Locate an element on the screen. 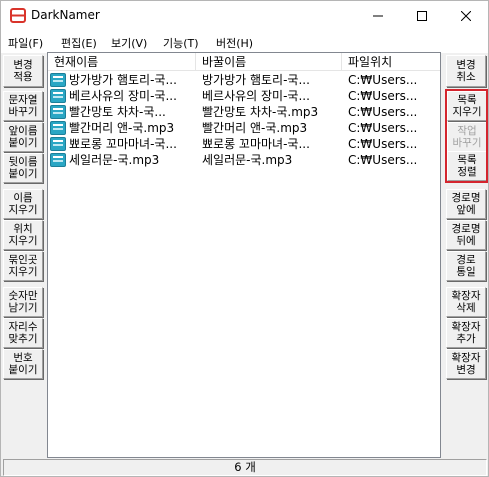  path-prefix-button: 경로명 앞에 is located at coordinates (466, 204).